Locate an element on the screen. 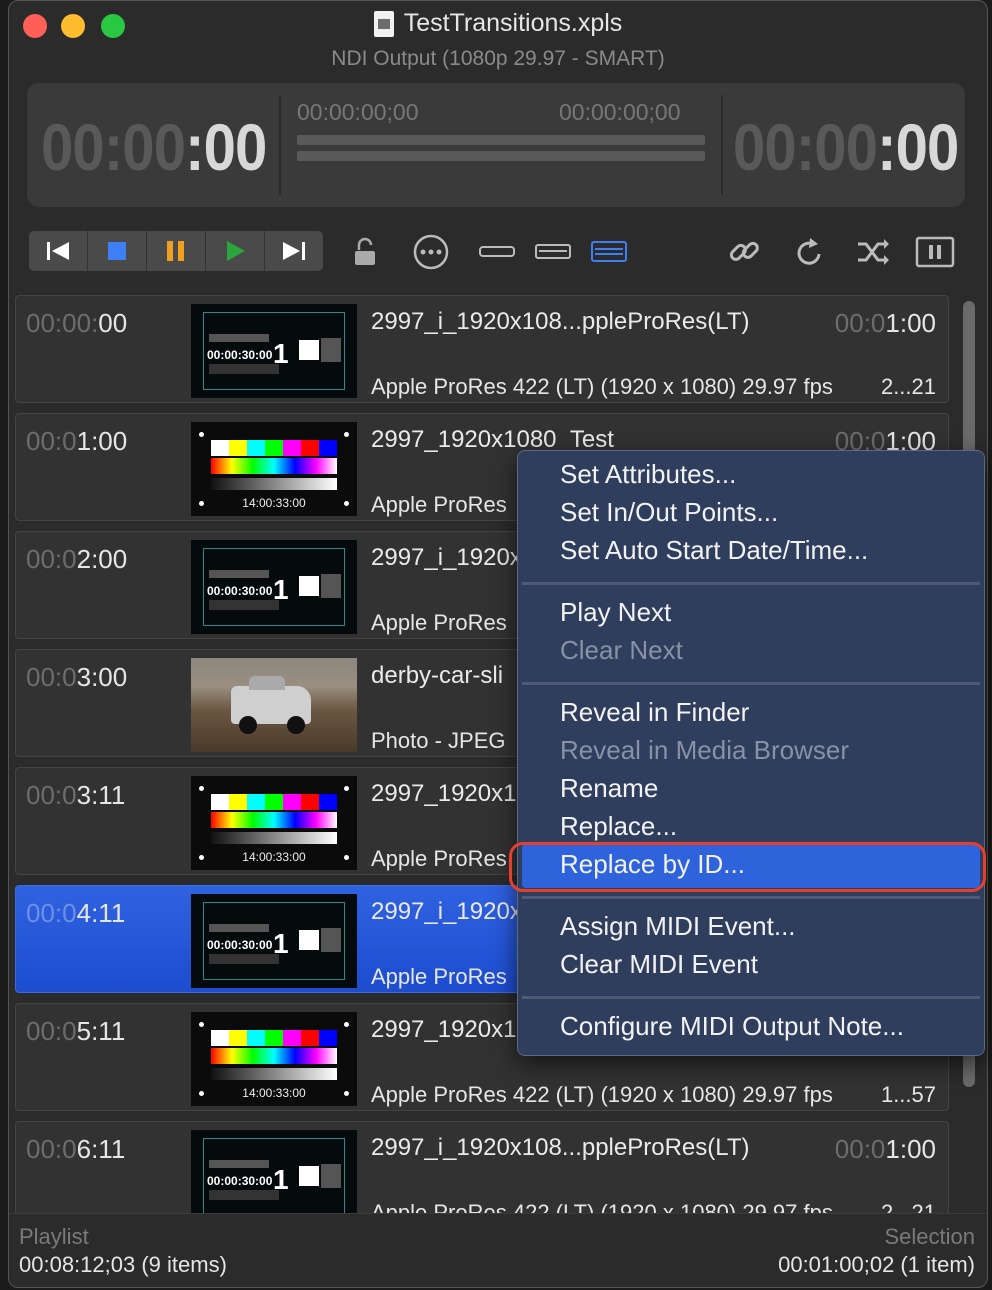  title-bar: TestTransitions.xpls is located at coordinates (498, 25).